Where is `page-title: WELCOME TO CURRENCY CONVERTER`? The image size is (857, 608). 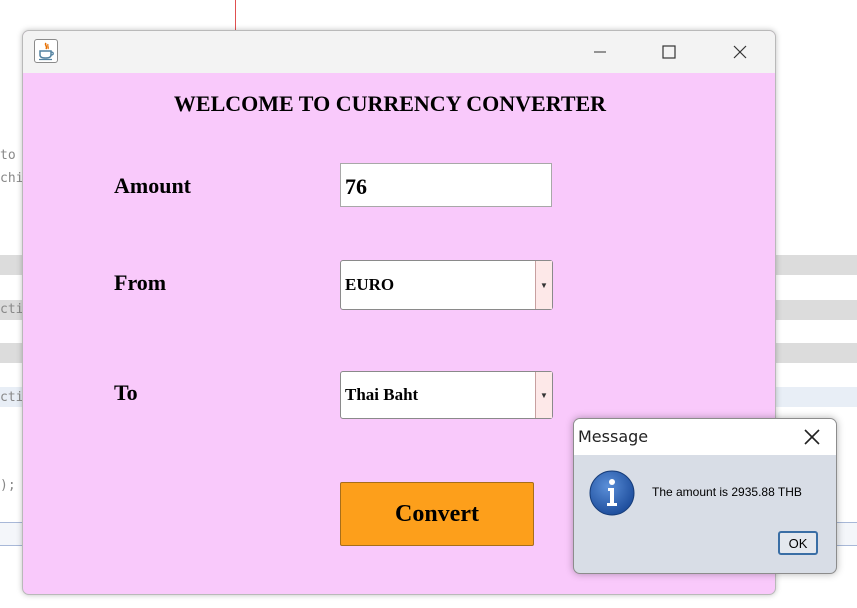
page-title: WELCOME TO CURRENCY CONVERTER is located at coordinates (390, 103).